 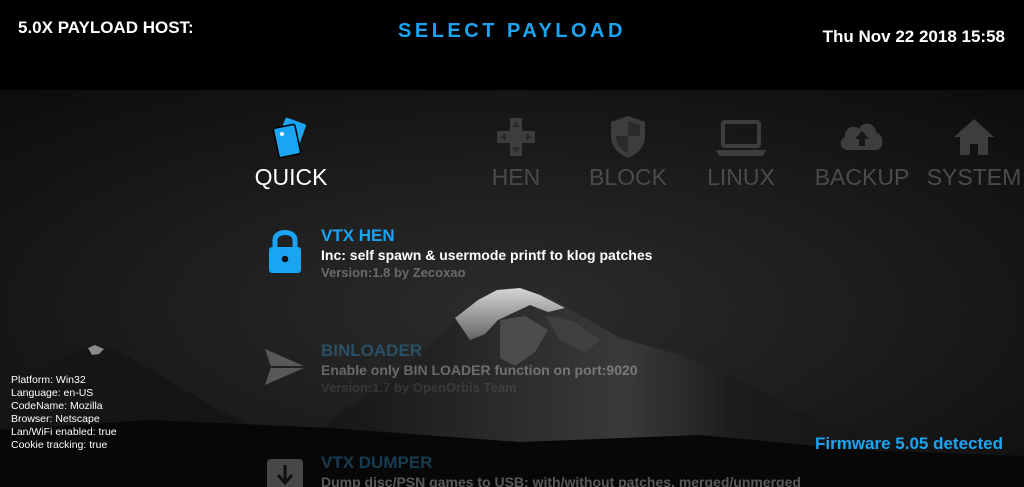 What do you see at coordinates (289, 138) in the screenshot?
I see `cards-icon` at bounding box center [289, 138].